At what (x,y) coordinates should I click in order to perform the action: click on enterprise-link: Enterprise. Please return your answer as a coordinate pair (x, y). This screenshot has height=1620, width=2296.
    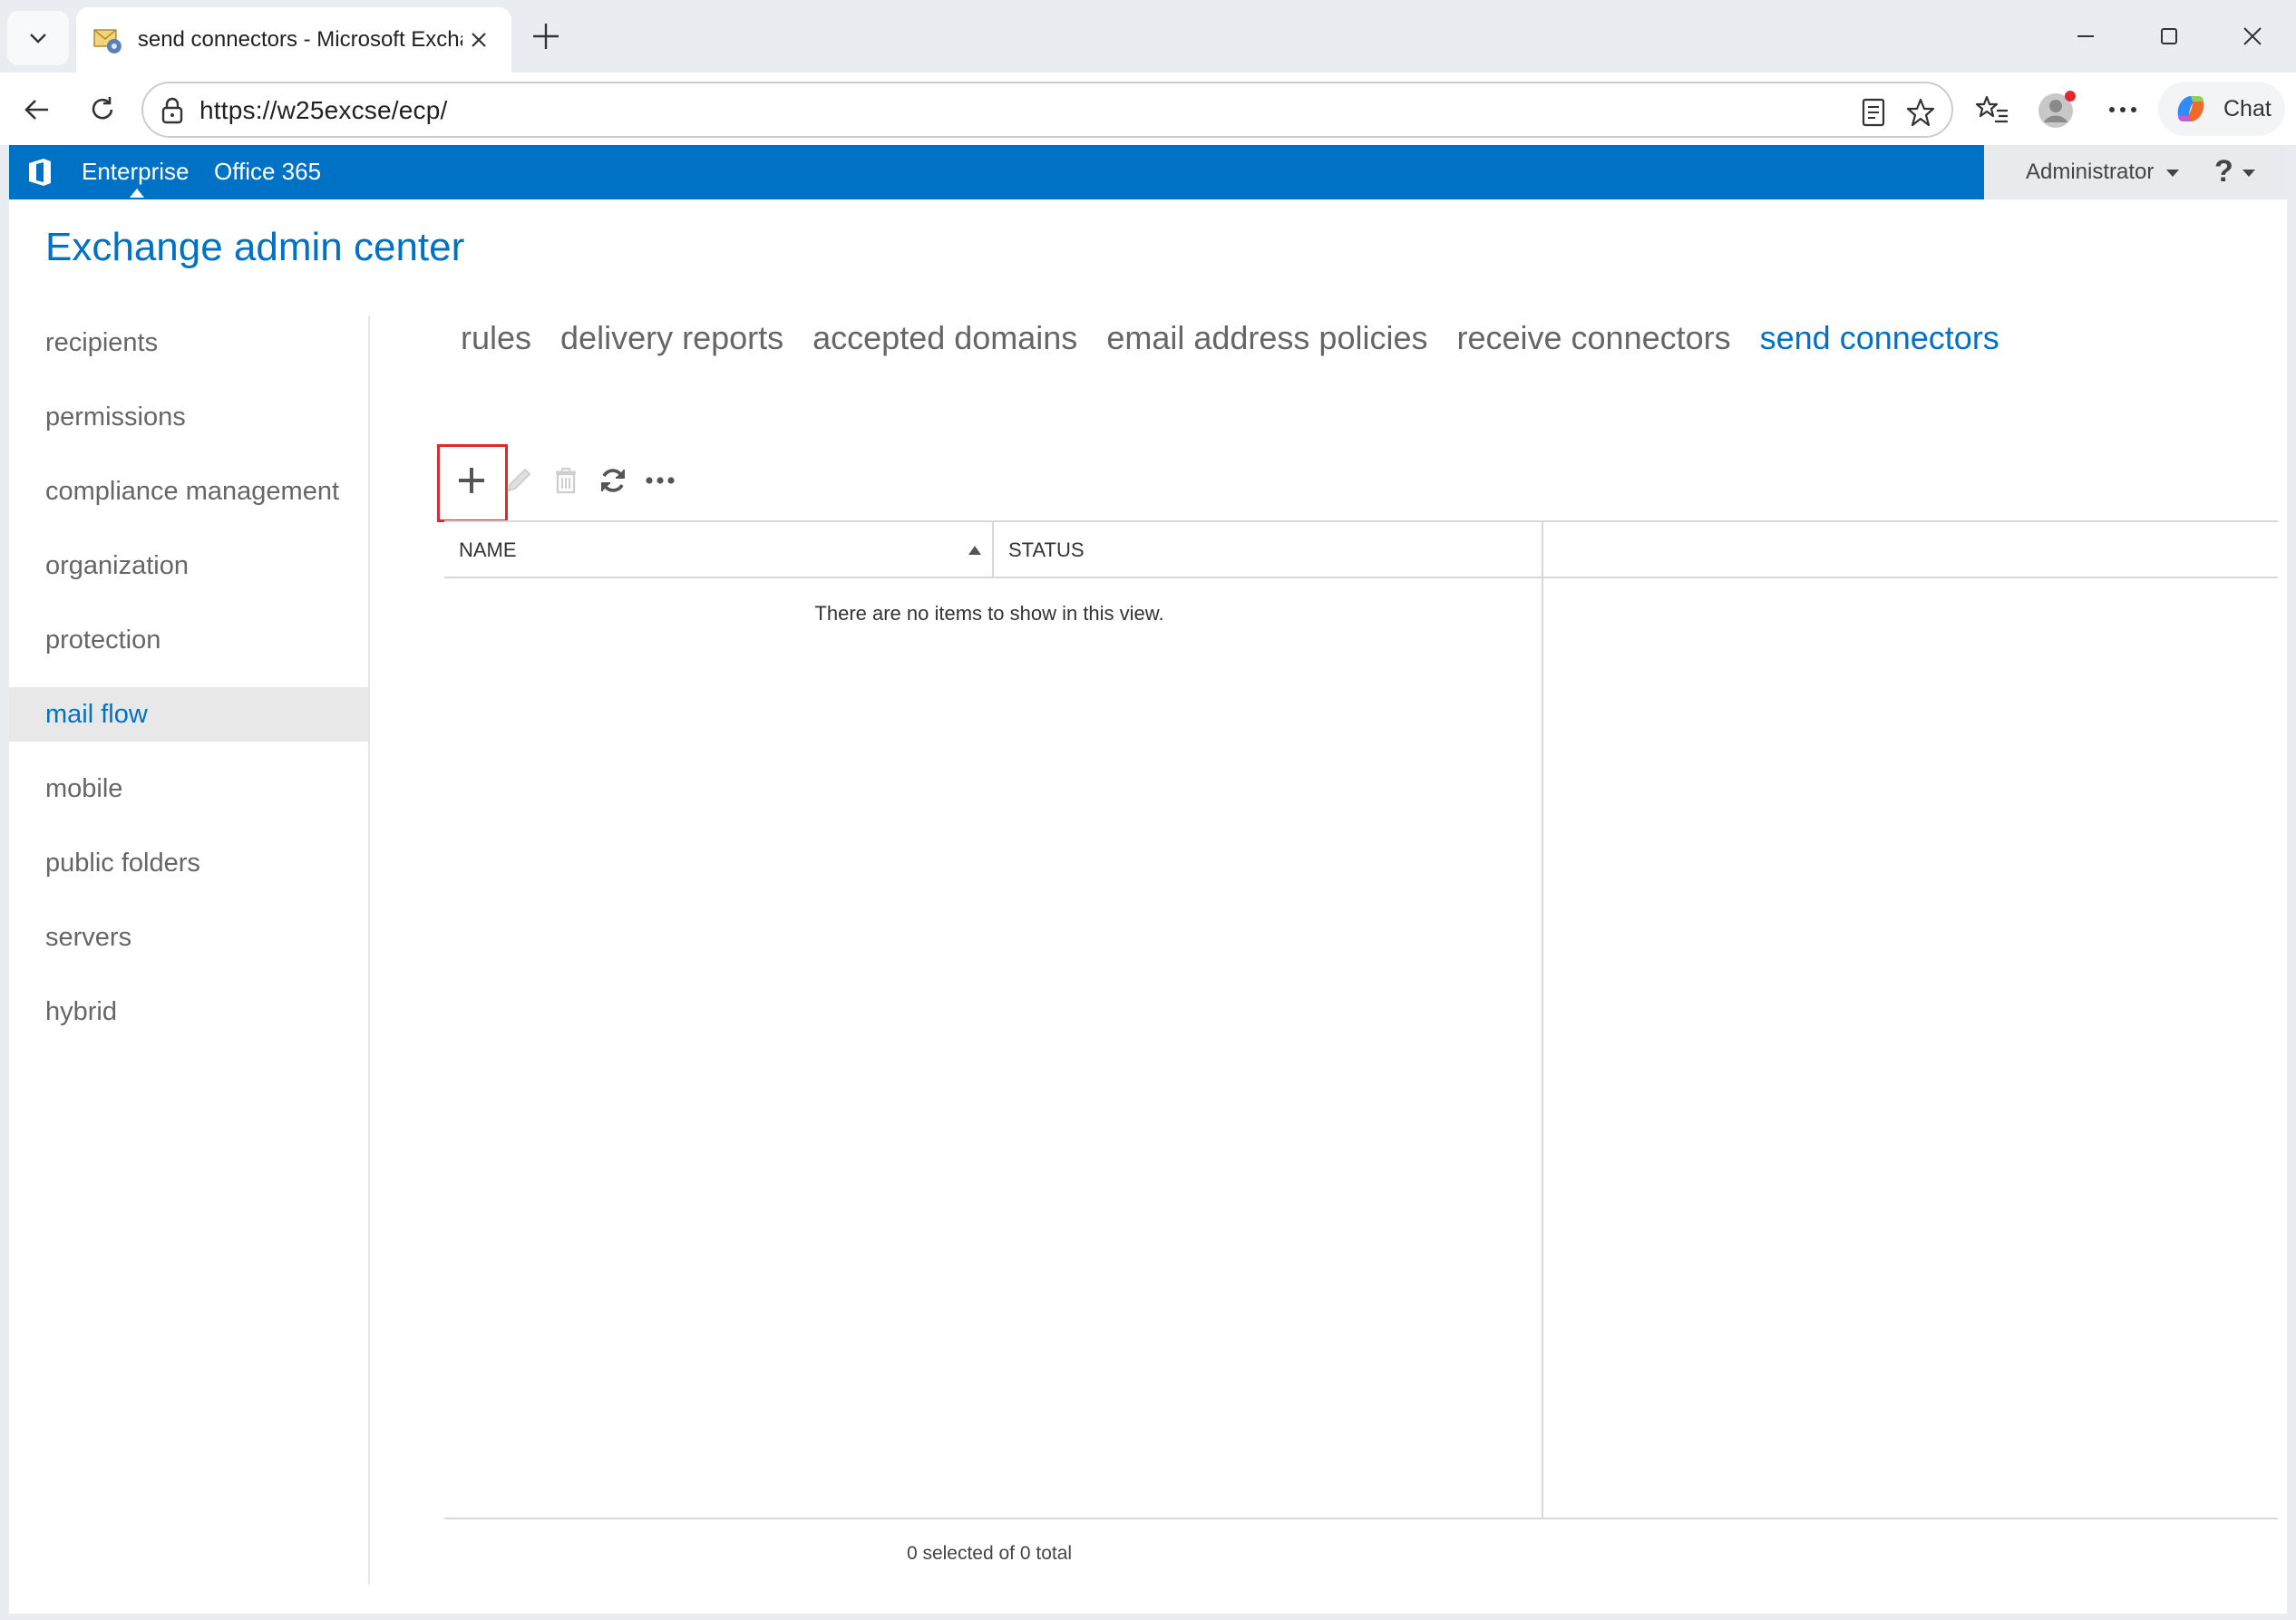
    Looking at the image, I should click on (136, 172).